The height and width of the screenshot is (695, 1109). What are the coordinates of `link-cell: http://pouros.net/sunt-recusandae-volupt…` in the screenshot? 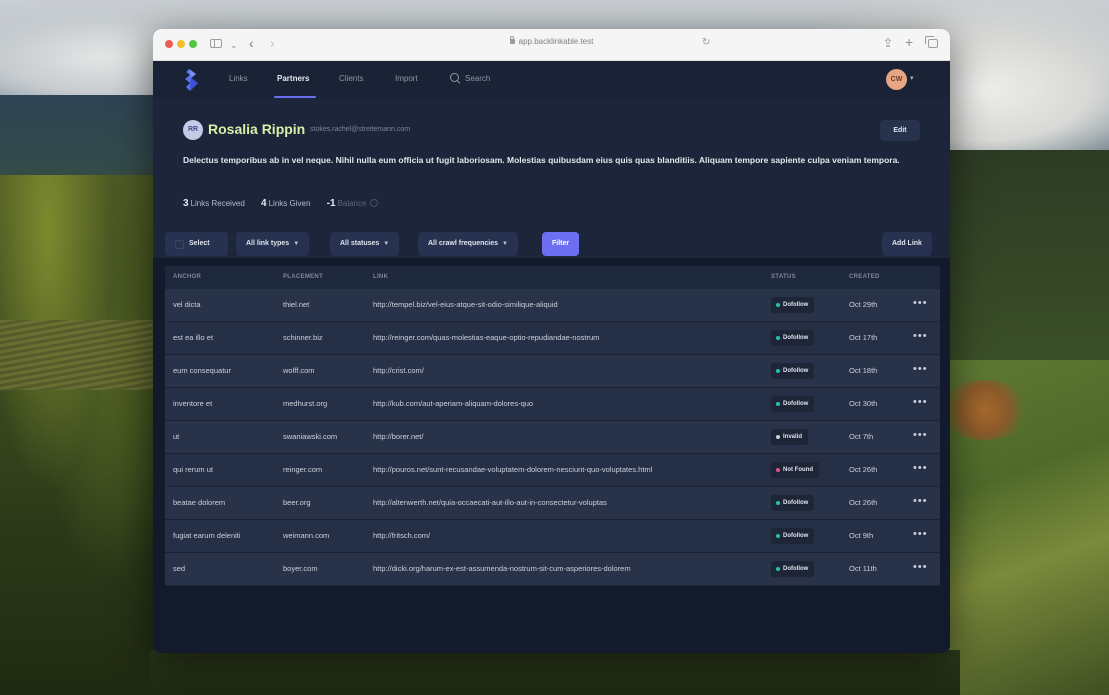 It's located at (512, 469).